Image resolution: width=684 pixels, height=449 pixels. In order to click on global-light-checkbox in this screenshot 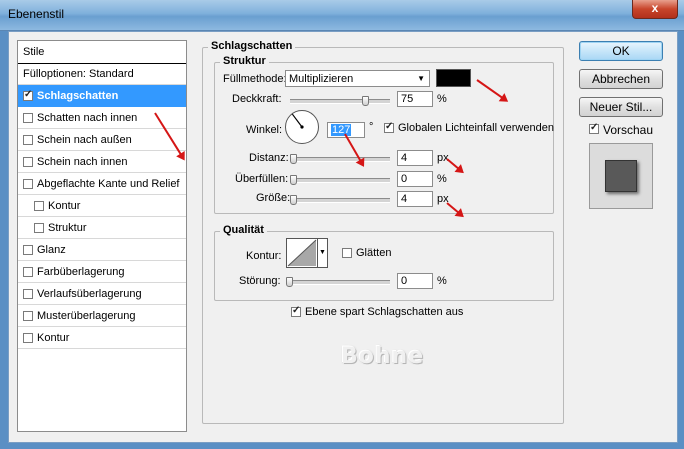, I will do `click(389, 127)`.